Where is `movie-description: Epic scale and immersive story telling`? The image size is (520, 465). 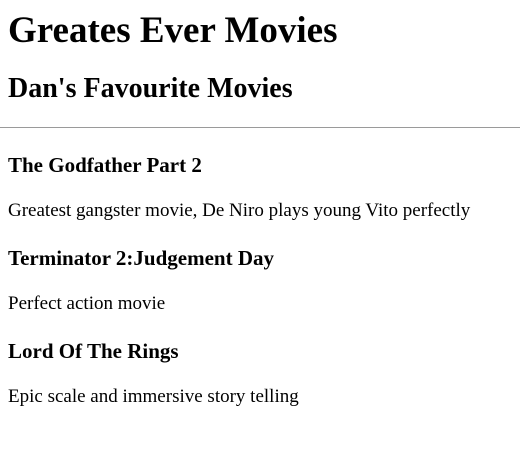 movie-description: Epic scale and immersive story telling is located at coordinates (153, 396).